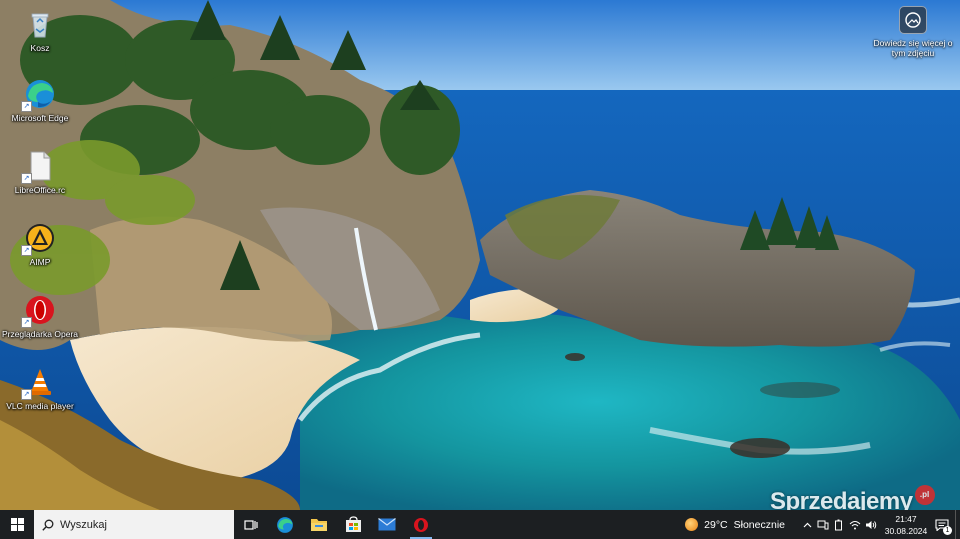 The height and width of the screenshot is (539, 960). I want to click on taskbar-store-button, so click(353, 524).